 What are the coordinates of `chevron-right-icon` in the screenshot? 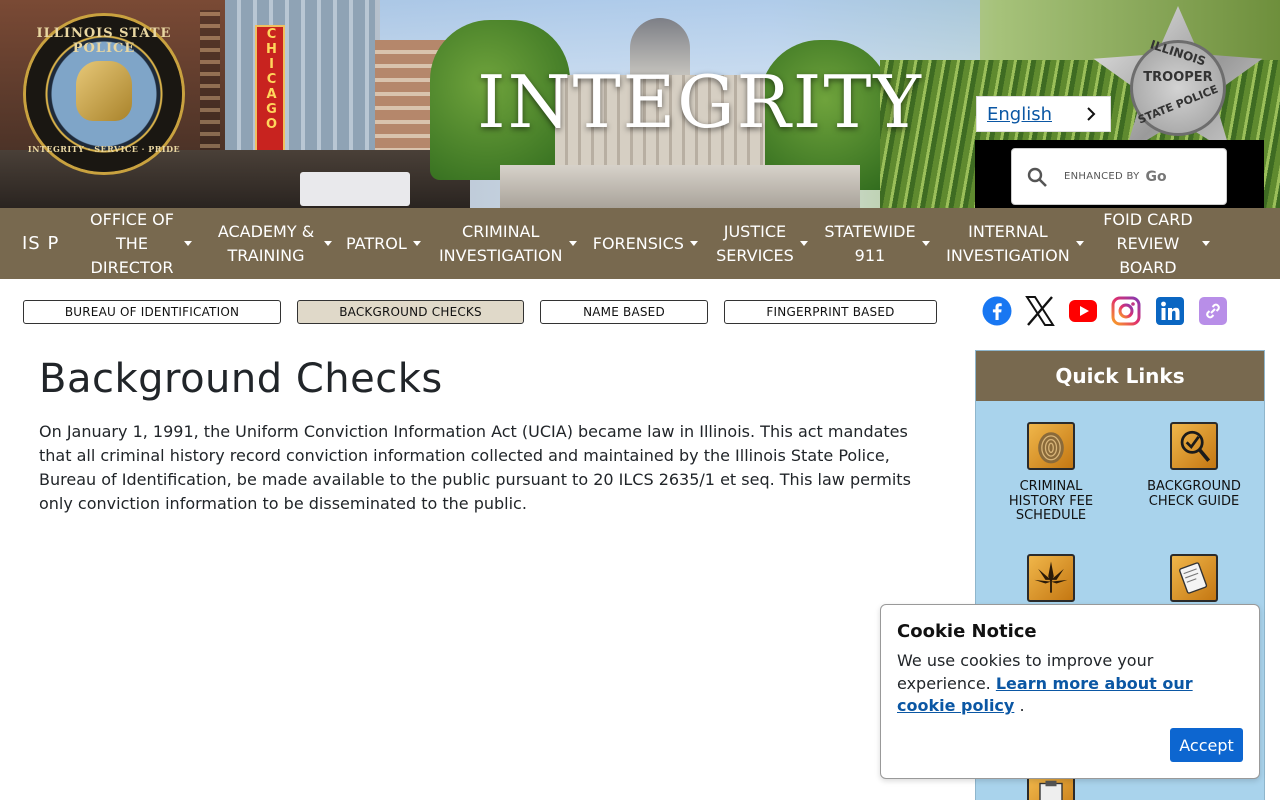 It's located at (1091, 114).